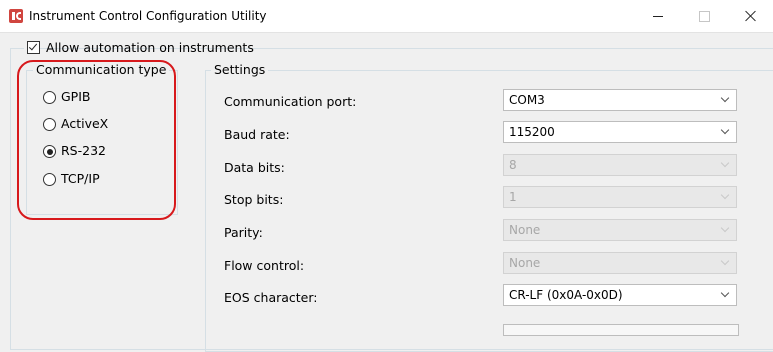 Image resolution: width=773 pixels, height=352 pixels. Describe the element at coordinates (103, 98) in the screenshot. I see `radio-gpib: GPIB` at that location.